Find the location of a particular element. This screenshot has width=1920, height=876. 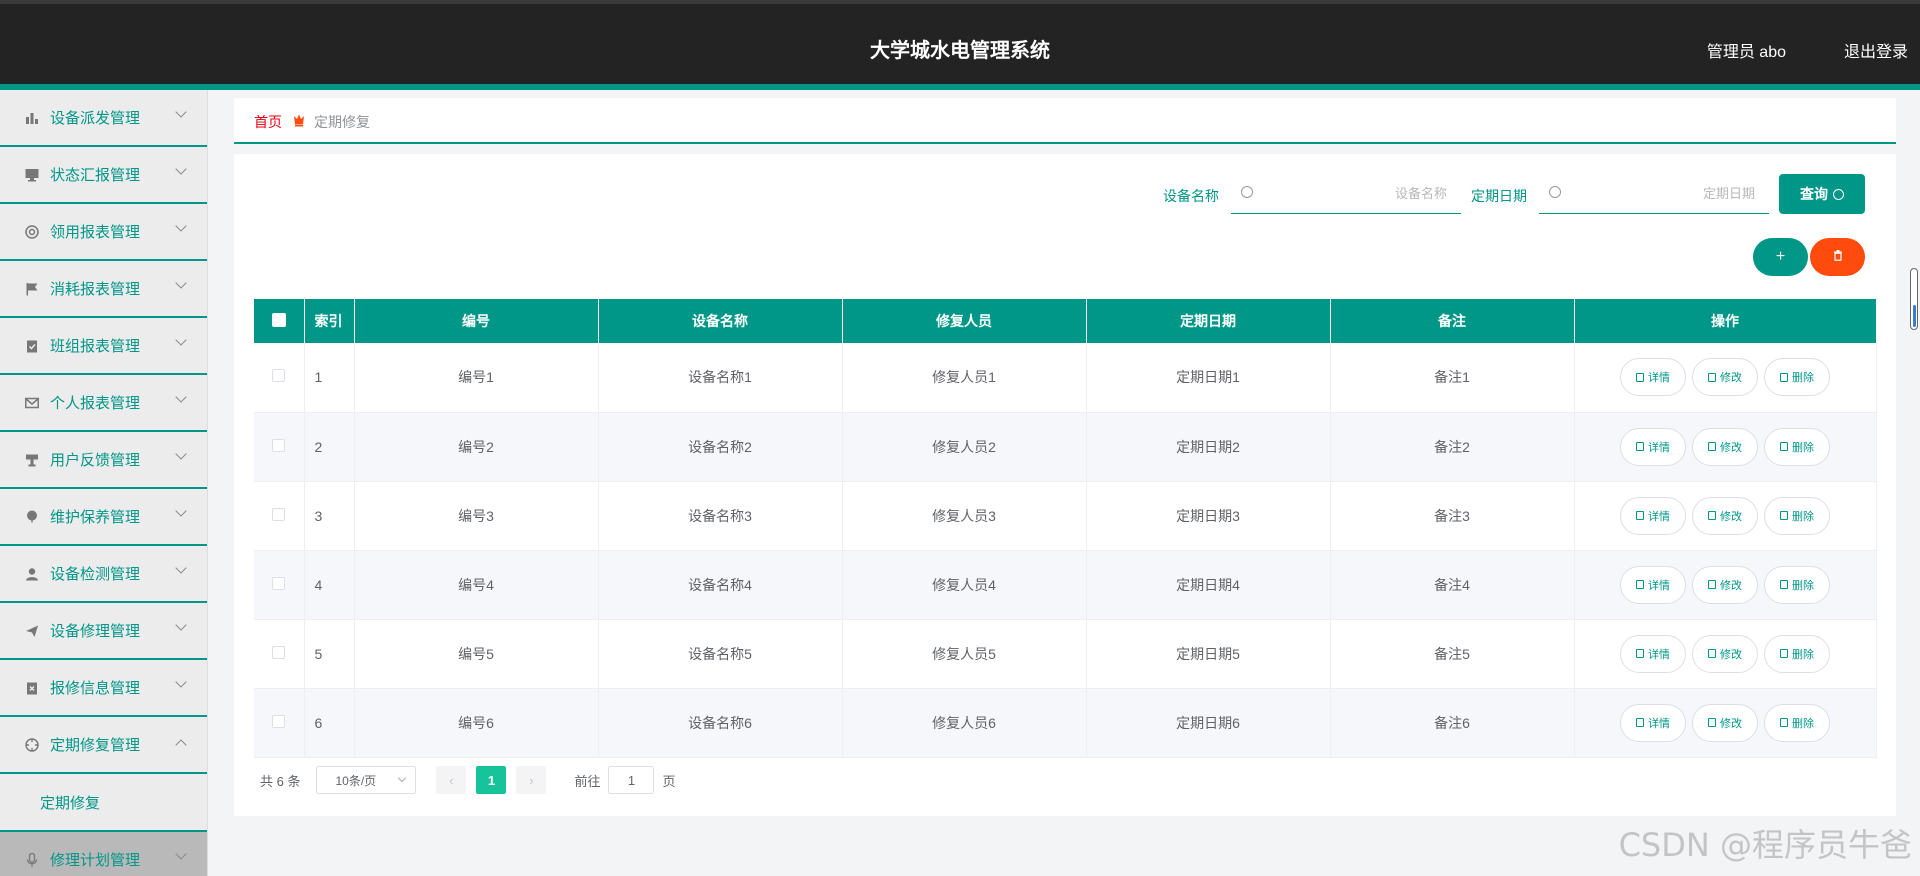

goto-page-input is located at coordinates (631, 780).